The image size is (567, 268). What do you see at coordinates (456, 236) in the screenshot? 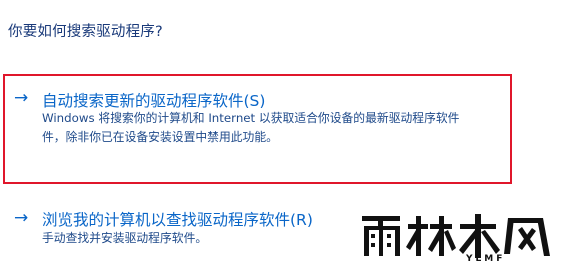
I see `watermark-logo-graphic` at bounding box center [456, 236].